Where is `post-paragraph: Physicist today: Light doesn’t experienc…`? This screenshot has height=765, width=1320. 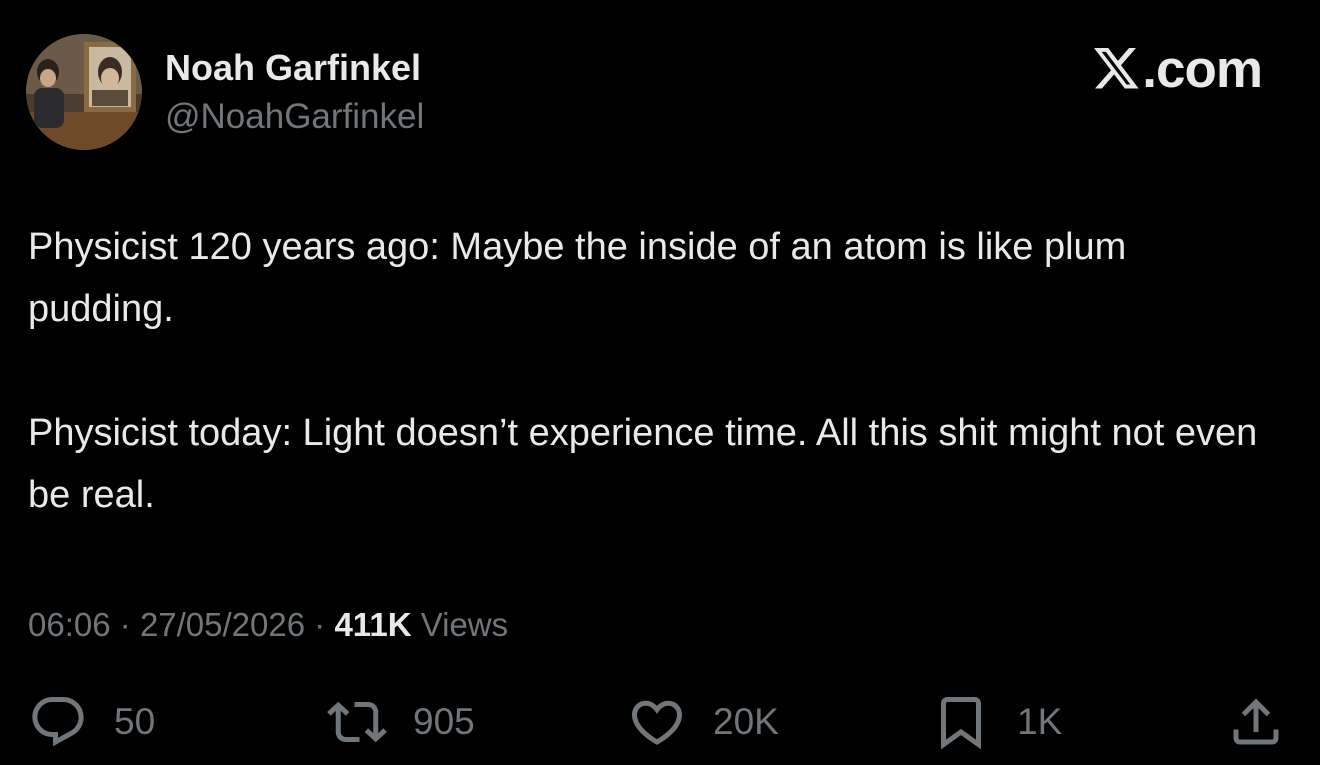
post-paragraph: Physicist today: Light doesn’t experienc… is located at coordinates (643, 464).